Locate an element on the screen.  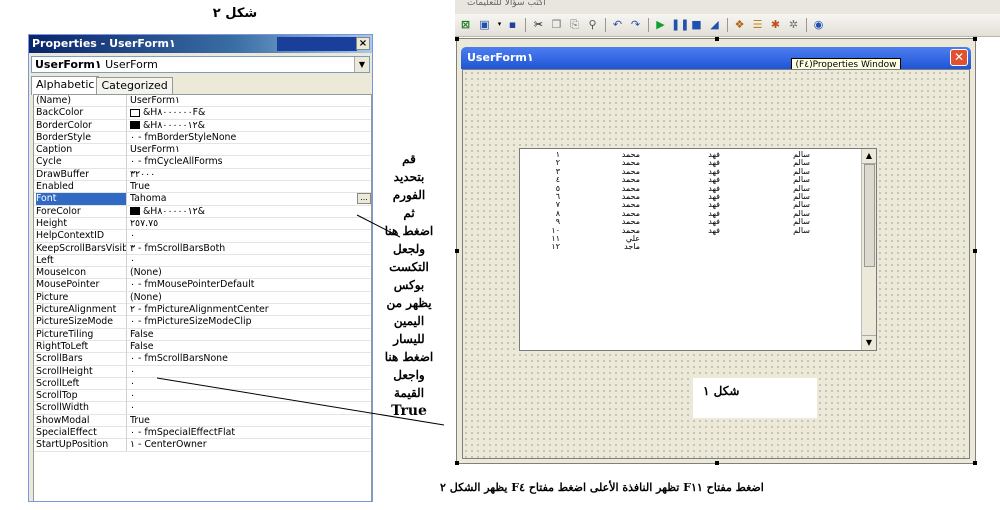
close-icon: × is located at coordinates (363, 43).